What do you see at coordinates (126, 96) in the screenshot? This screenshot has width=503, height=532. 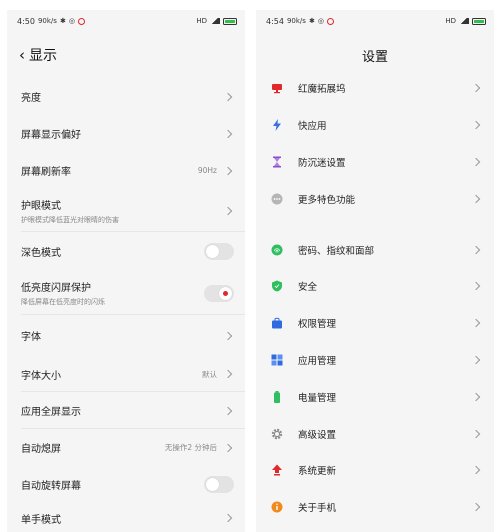 I see `setting-row-brightness: 亮度` at bounding box center [126, 96].